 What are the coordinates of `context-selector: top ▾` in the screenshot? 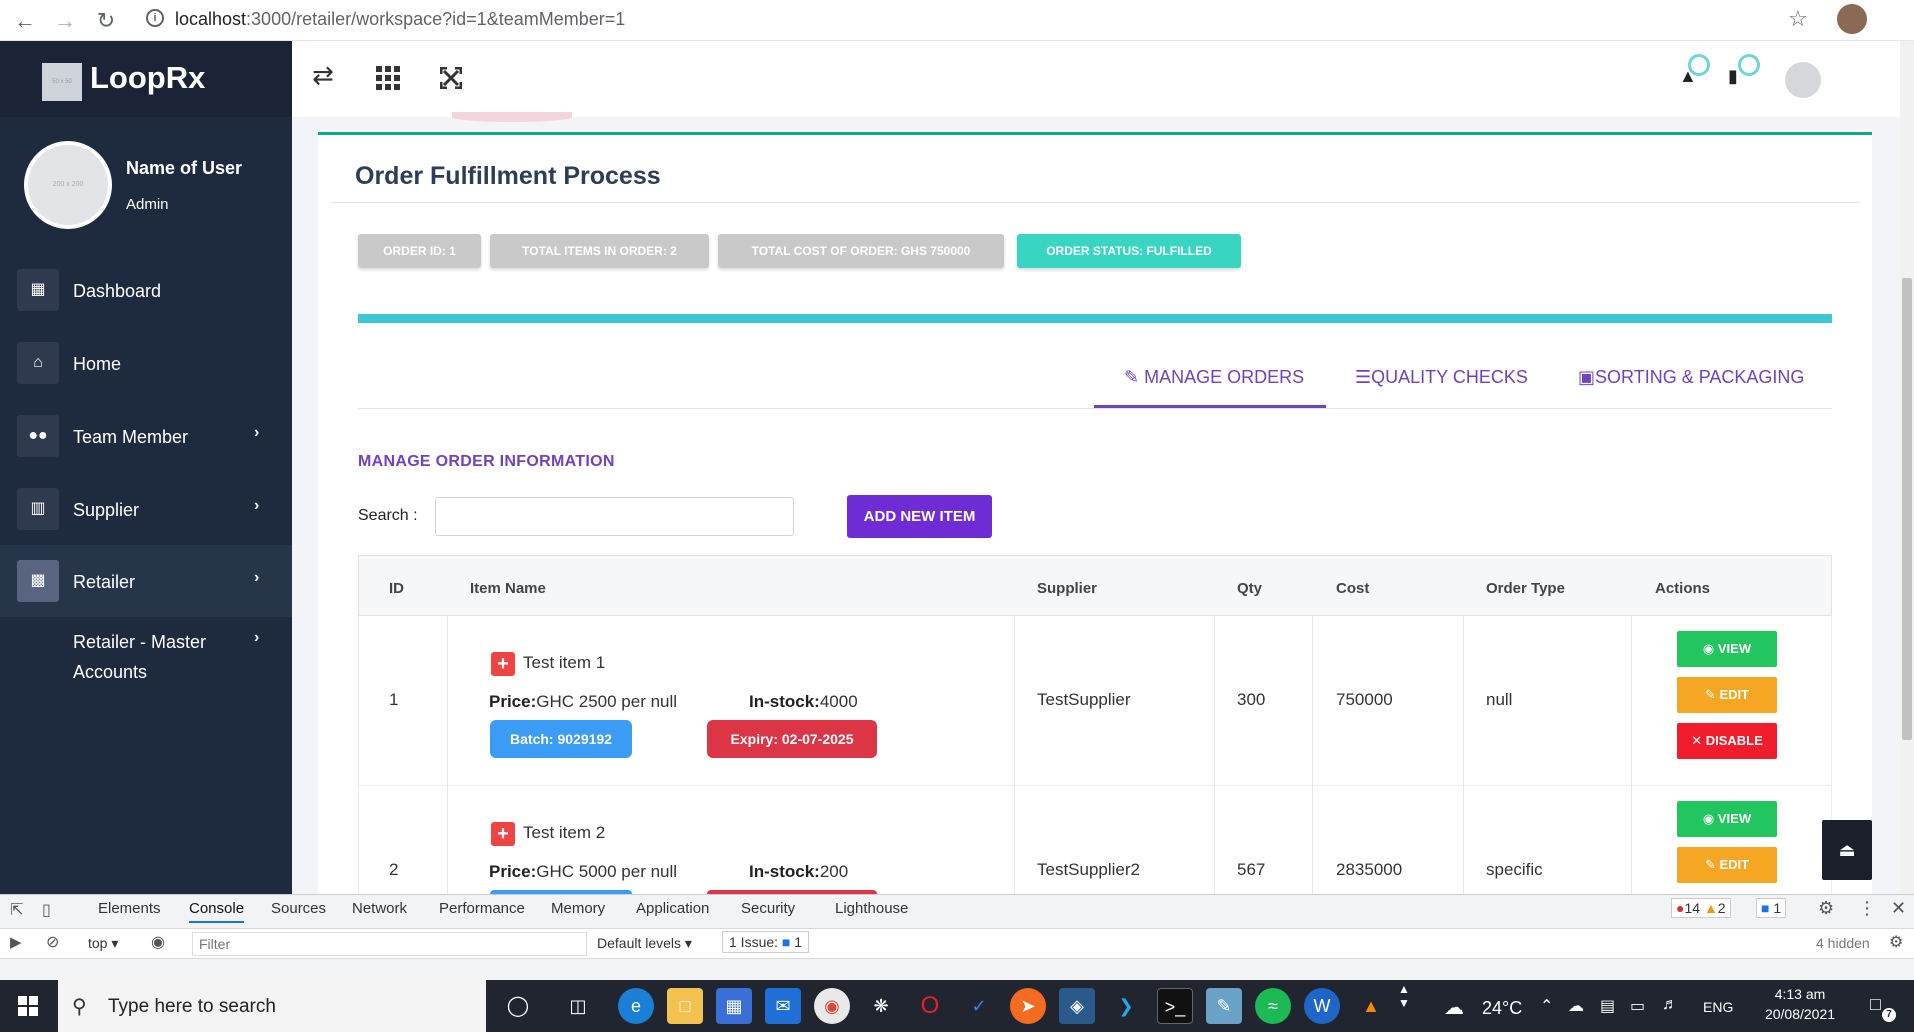 It's located at (103, 943).